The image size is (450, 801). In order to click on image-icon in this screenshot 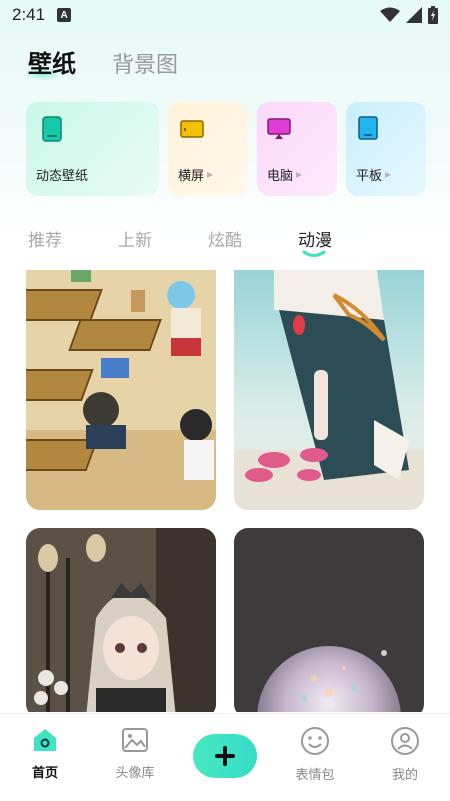, I will do `click(135, 740)`.